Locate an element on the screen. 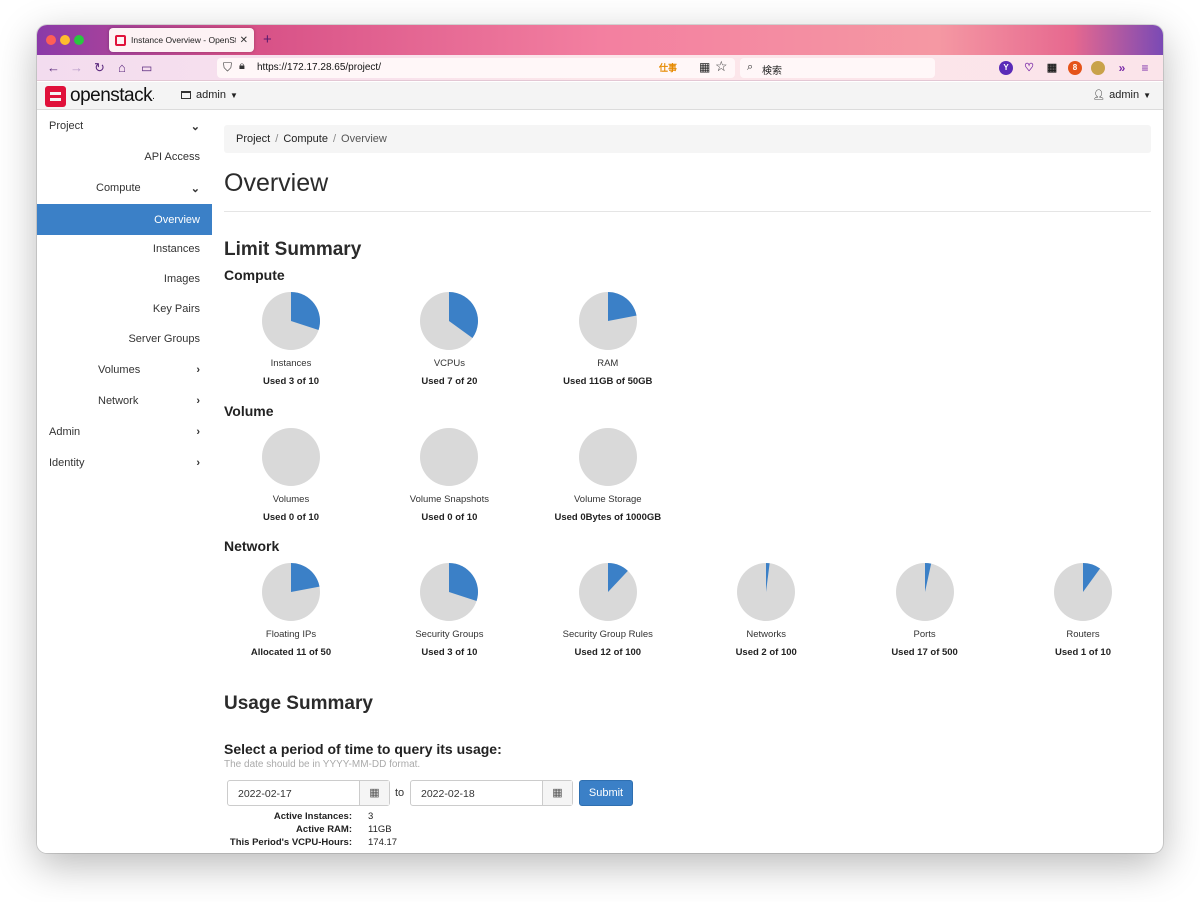 The image size is (1200, 902). sidebar-item-label: Admin is located at coordinates (65, 432).